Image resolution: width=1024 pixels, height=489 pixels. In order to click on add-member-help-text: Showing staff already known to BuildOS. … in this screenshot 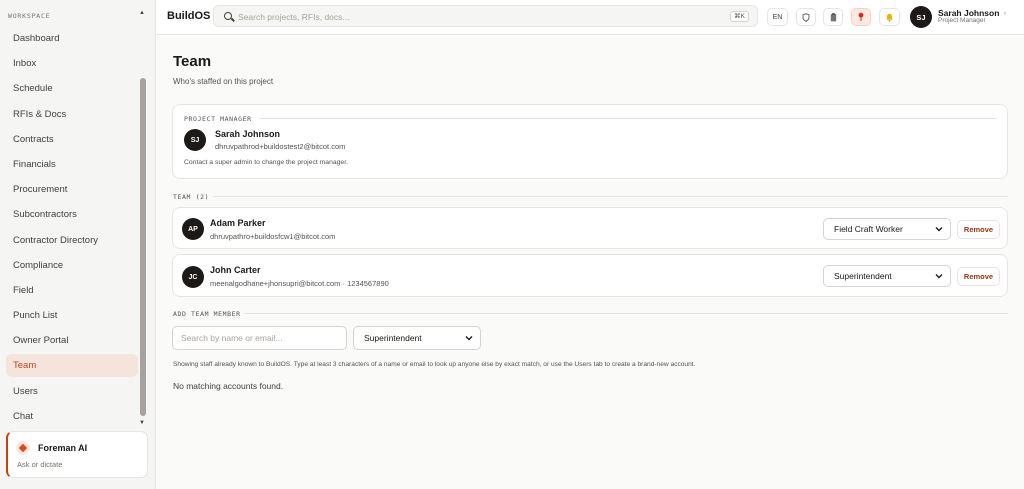, I will do `click(434, 364)`.